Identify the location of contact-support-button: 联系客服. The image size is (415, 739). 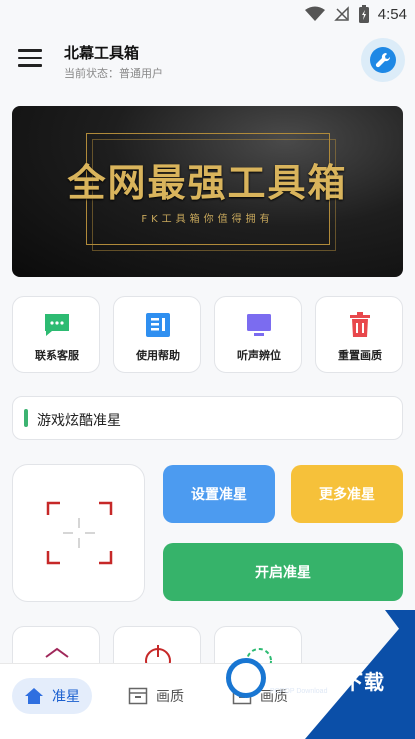
(56, 334).